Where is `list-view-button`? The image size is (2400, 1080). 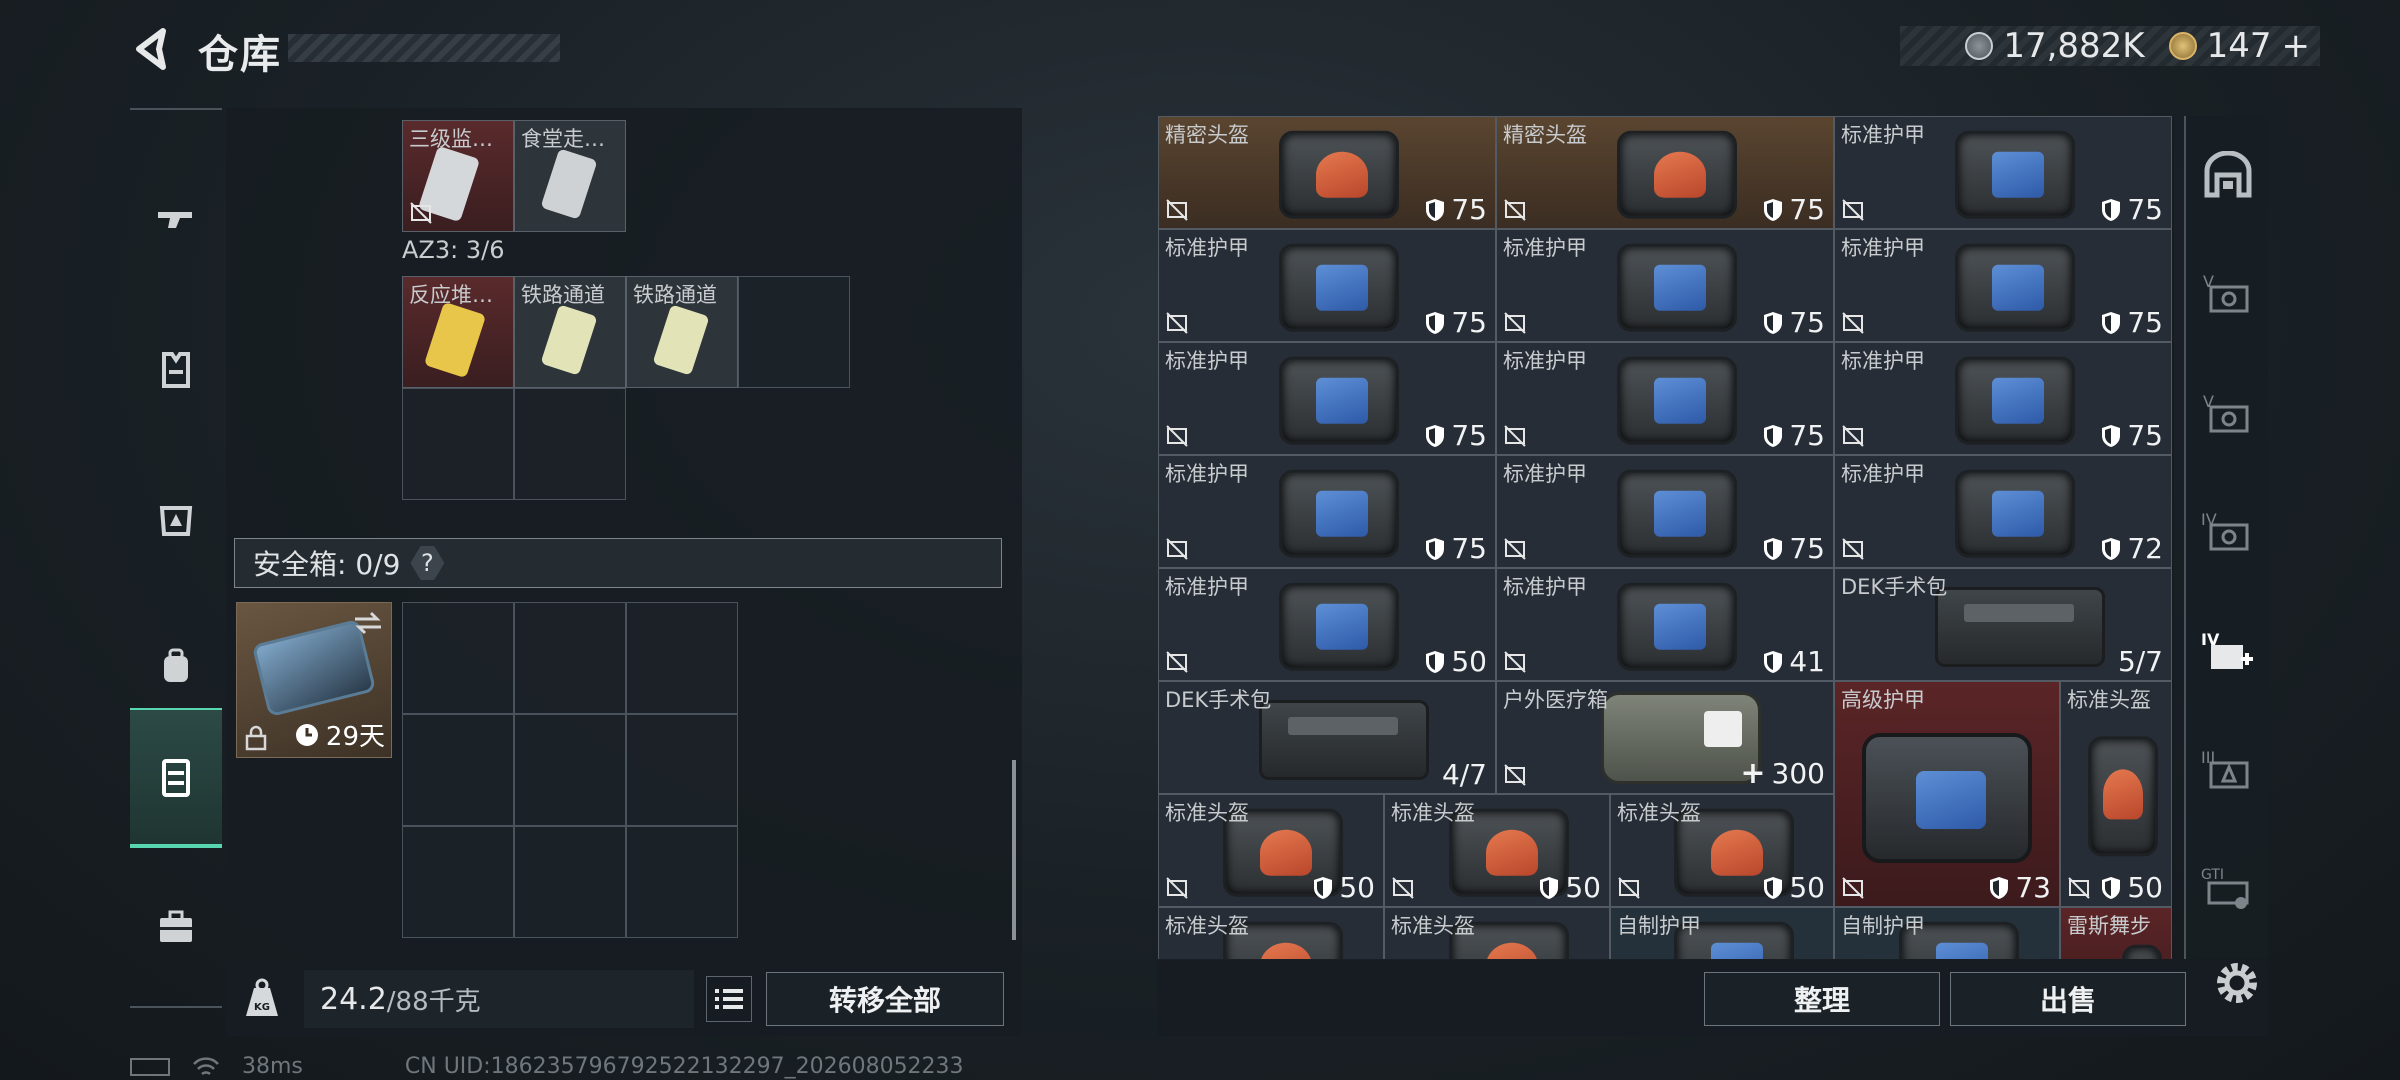
list-view-button is located at coordinates (729, 999).